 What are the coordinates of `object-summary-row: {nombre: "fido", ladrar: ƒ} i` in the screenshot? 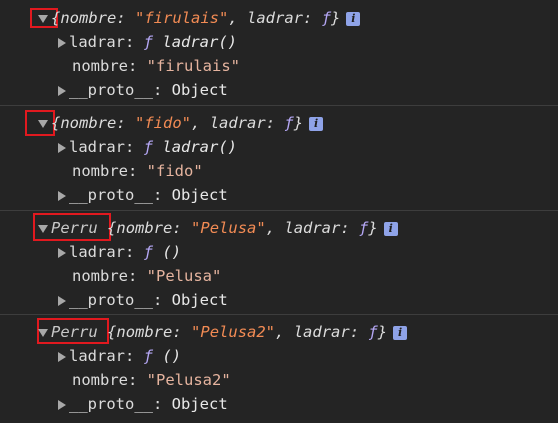 It's located at (181, 123).